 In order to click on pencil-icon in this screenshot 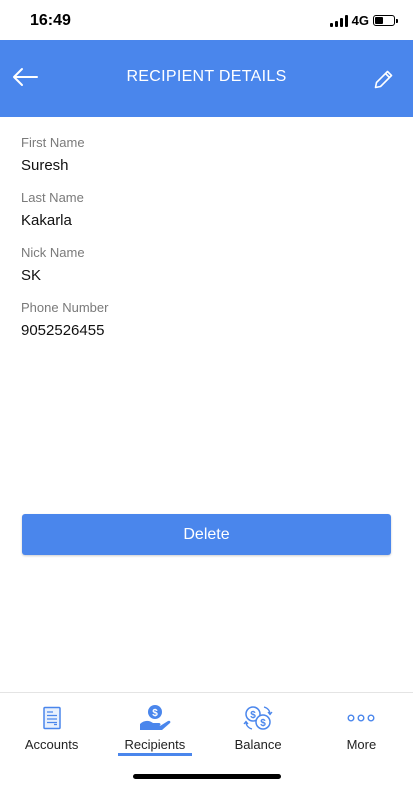, I will do `click(383, 79)`.